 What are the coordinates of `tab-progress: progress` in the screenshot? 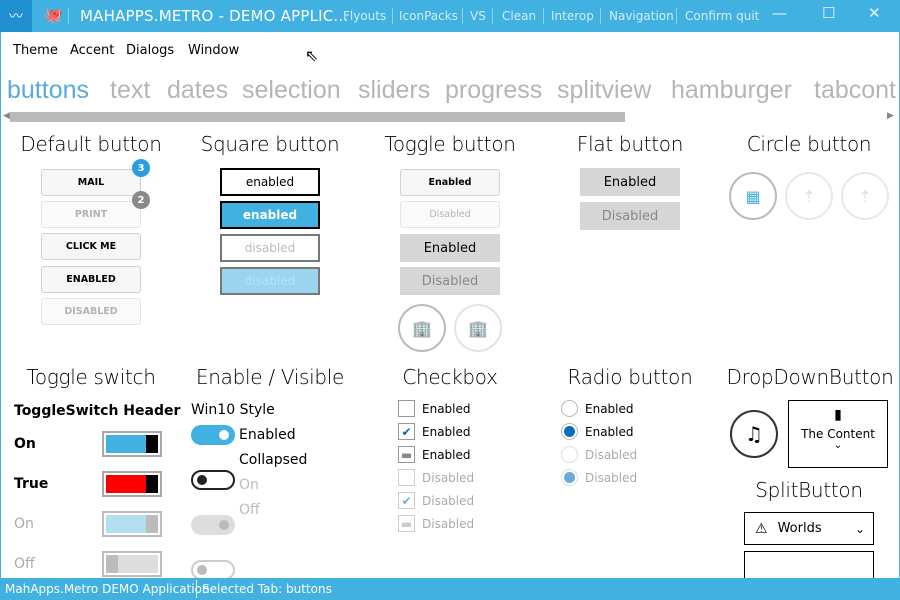 It's located at (493, 90).